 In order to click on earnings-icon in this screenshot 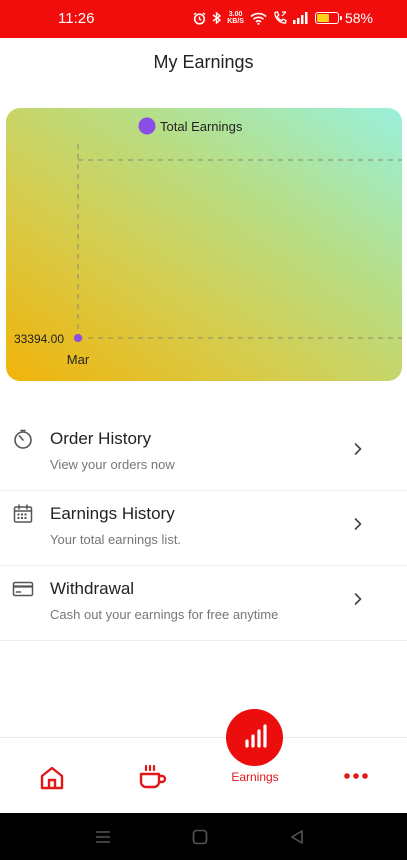, I will do `click(256, 736)`.